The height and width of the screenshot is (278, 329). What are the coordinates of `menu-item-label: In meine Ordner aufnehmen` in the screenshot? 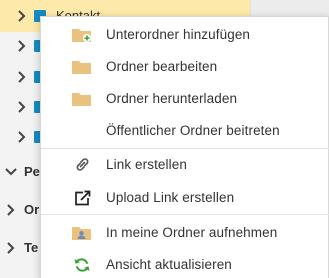 It's located at (192, 232).